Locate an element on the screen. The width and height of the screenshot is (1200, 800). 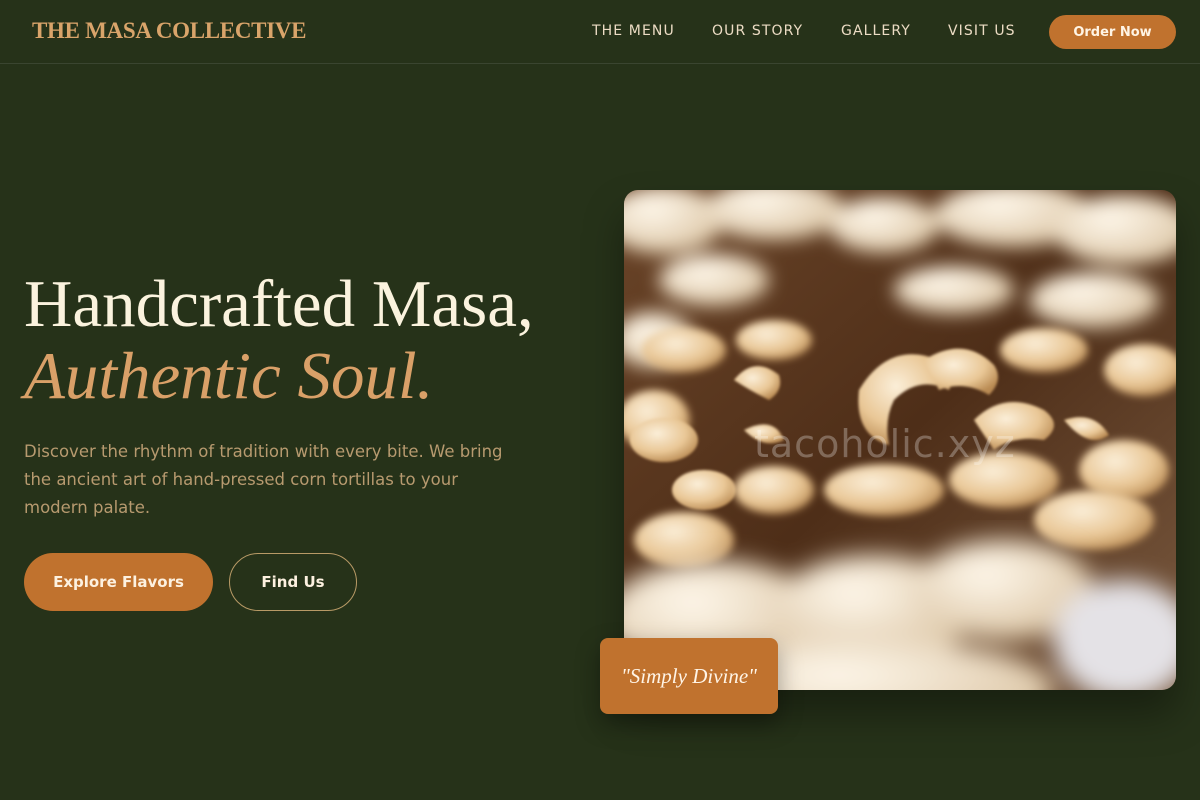
hero-title-line2: Authentic Soul. is located at coordinates (229, 376).